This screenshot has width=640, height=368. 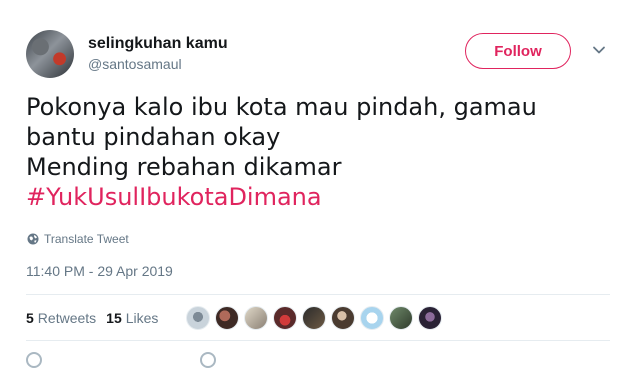 What do you see at coordinates (50, 54) in the screenshot?
I see `author-avatar` at bounding box center [50, 54].